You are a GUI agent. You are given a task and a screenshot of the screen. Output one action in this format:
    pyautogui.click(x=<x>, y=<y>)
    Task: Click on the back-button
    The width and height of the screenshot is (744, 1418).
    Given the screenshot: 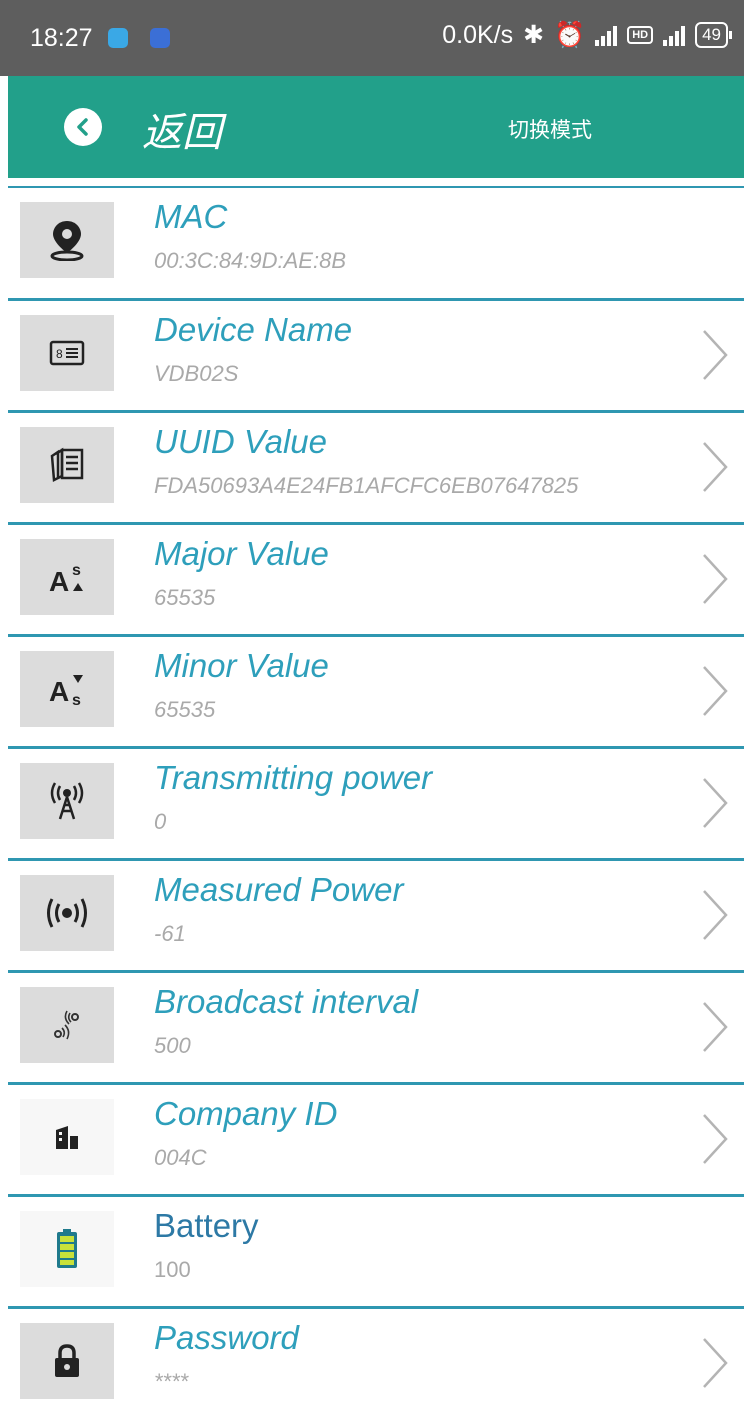 What is the action you would take?
    pyautogui.click(x=83, y=127)
    